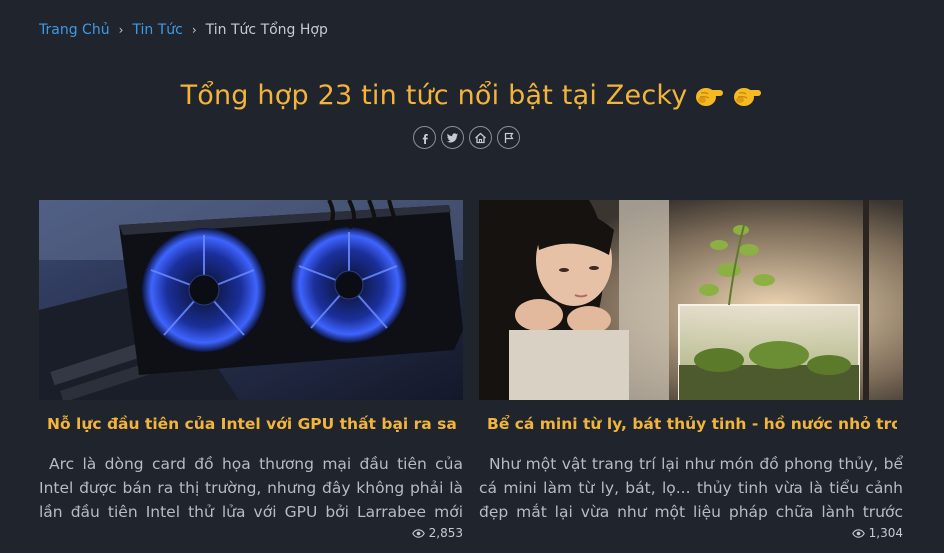  What do you see at coordinates (729, 95) in the screenshot?
I see `pointing-hand-emojis` at bounding box center [729, 95].